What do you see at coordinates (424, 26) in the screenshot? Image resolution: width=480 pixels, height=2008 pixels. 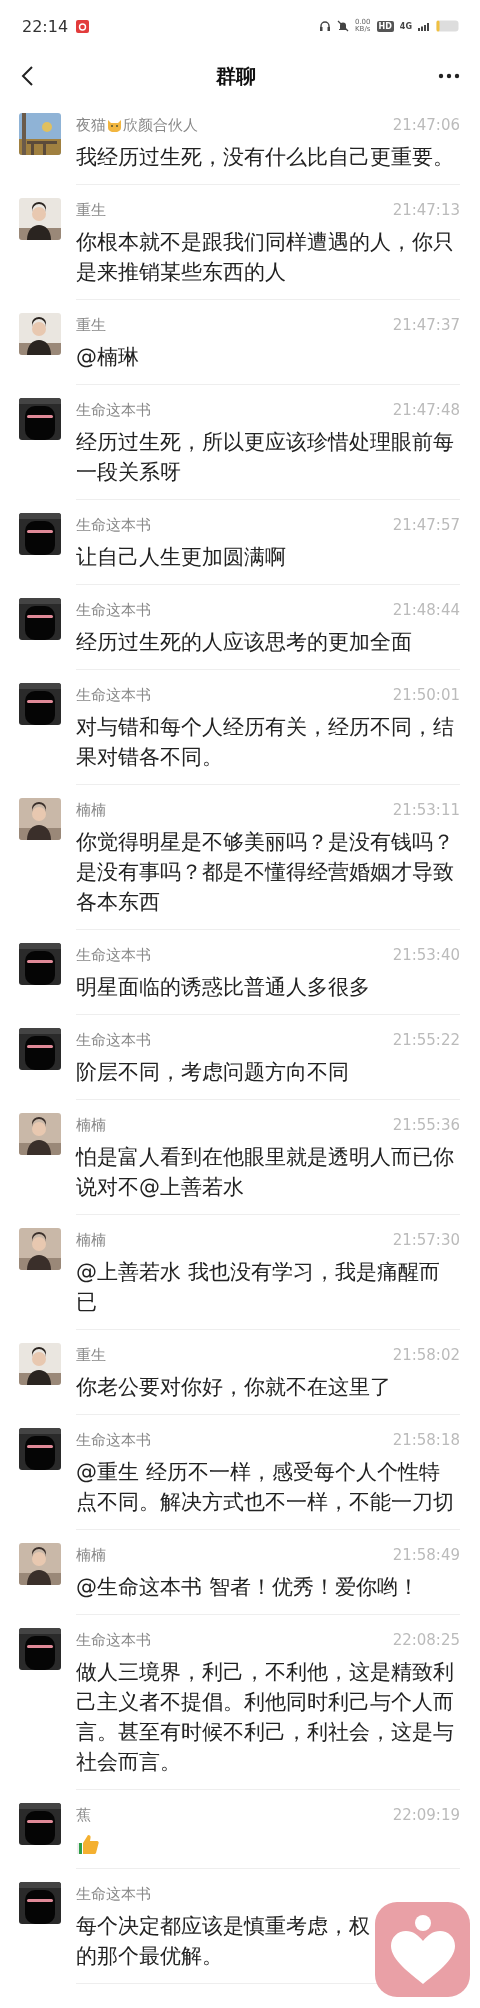 I see `signal-icon` at bounding box center [424, 26].